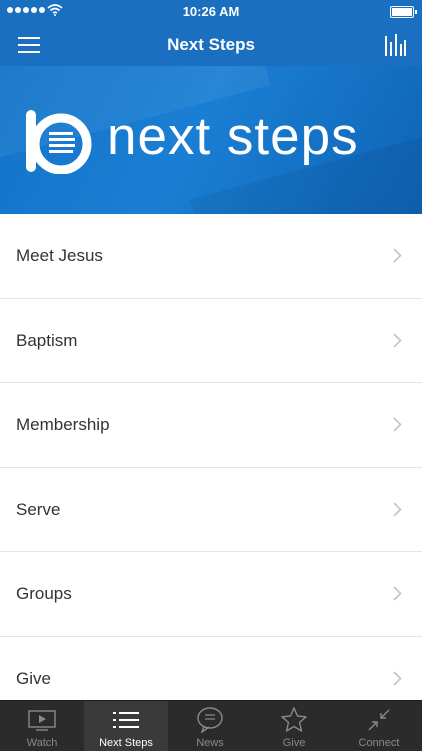  I want to click on status-time: 10:26 AM, so click(211, 11).